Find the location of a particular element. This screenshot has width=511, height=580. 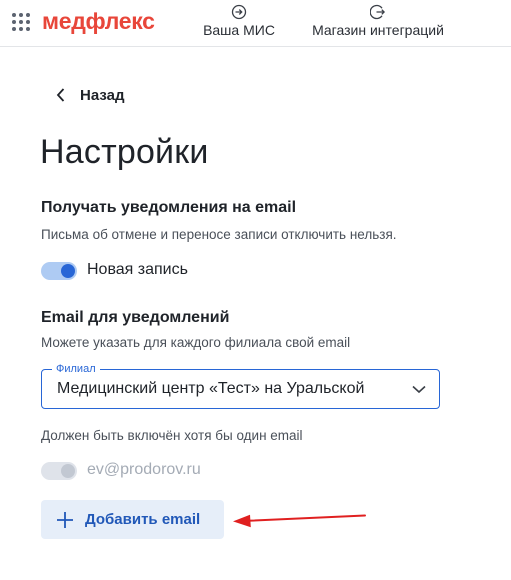

back-label: Назад is located at coordinates (102, 95).